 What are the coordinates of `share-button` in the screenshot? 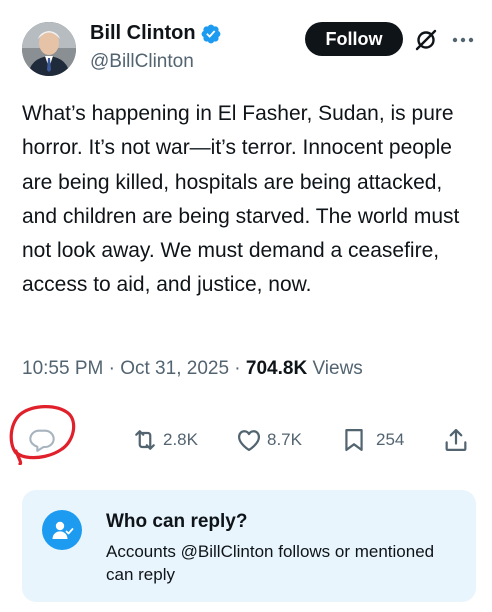 It's located at (456, 440).